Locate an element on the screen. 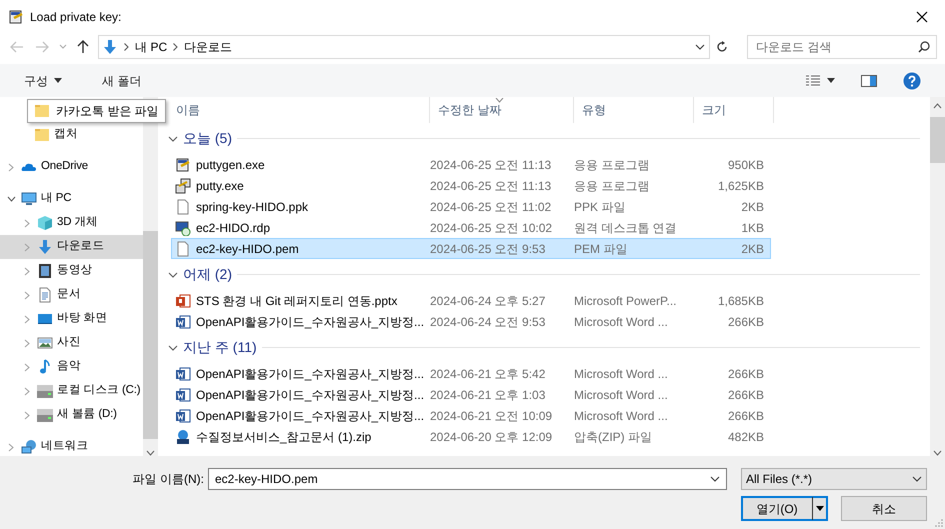 Image resolution: width=945 pixels, height=529 pixels. sidebar-item: 로컬 디스크 (C:) is located at coordinates (71, 391).